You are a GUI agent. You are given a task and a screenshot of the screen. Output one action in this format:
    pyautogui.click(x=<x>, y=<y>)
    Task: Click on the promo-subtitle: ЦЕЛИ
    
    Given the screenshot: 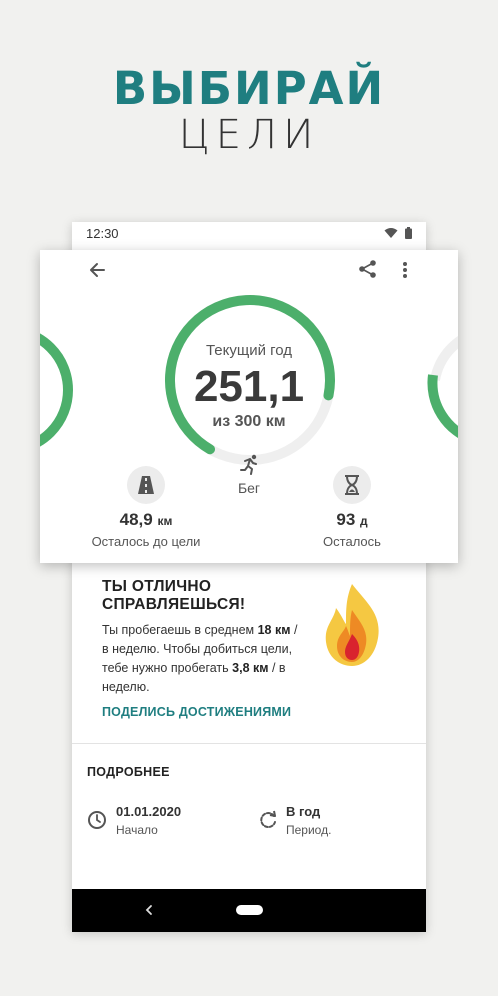 What is the action you would take?
    pyautogui.click(x=249, y=135)
    